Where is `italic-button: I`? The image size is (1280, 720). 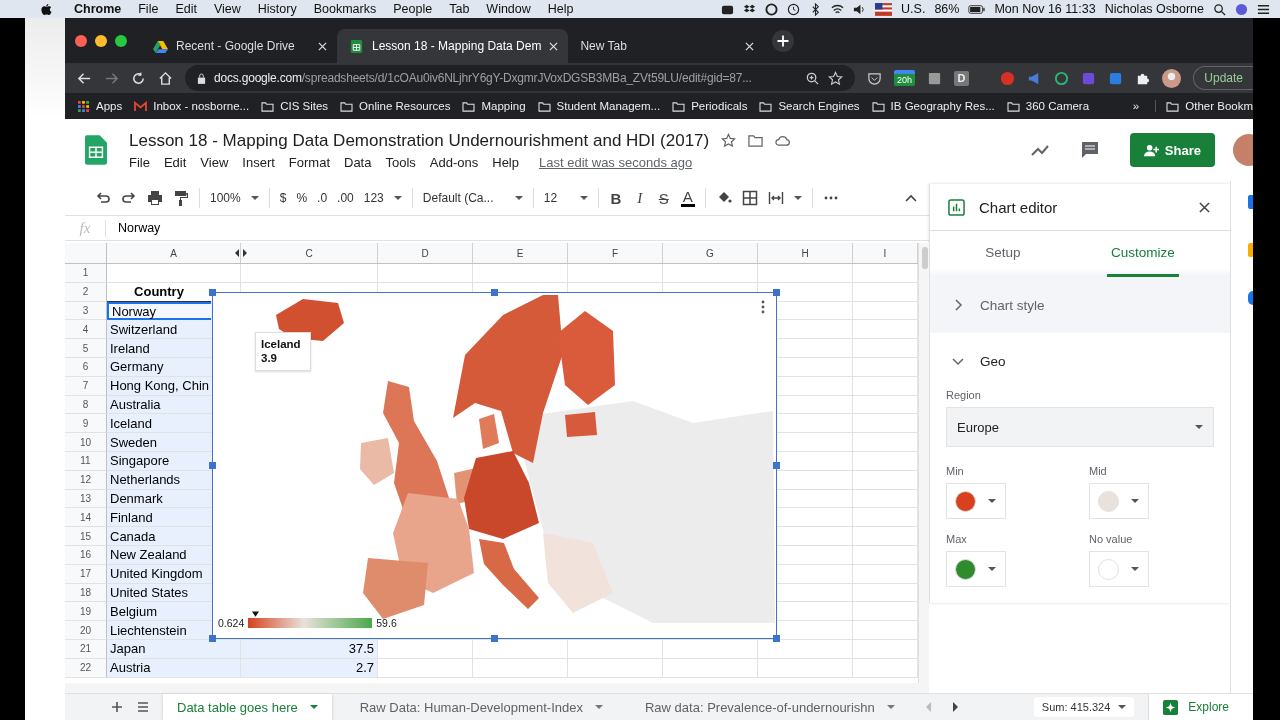 italic-button: I is located at coordinates (639, 198).